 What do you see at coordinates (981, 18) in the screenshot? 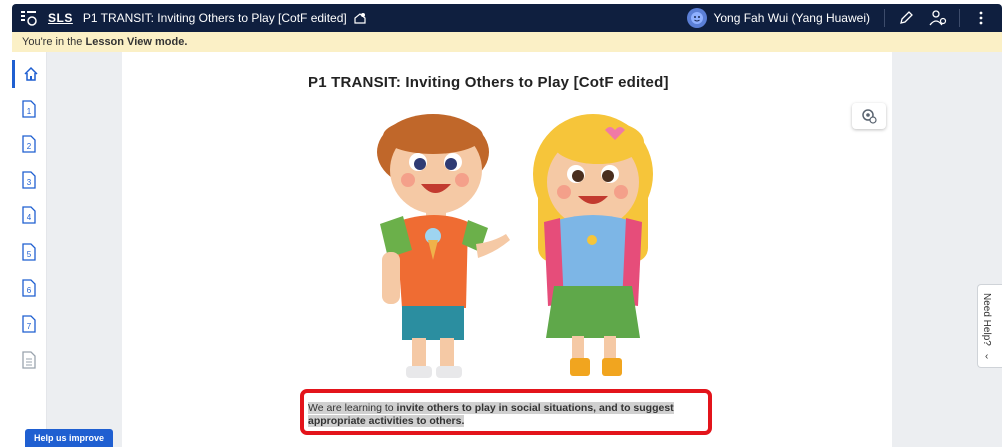
I see `more-vertical-icon` at bounding box center [981, 18].